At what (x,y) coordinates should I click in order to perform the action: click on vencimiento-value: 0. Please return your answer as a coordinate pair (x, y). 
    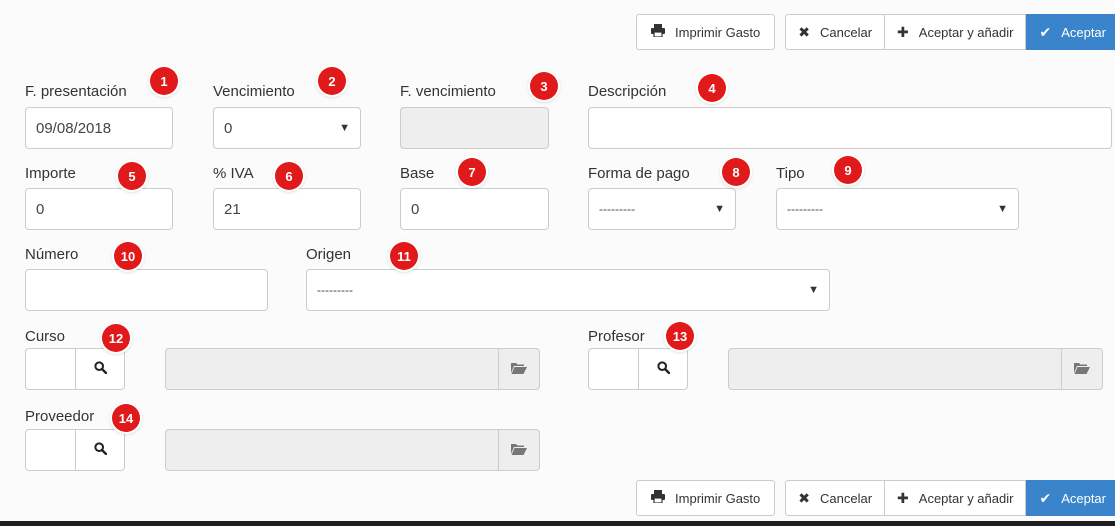
    Looking at the image, I should click on (228, 128).